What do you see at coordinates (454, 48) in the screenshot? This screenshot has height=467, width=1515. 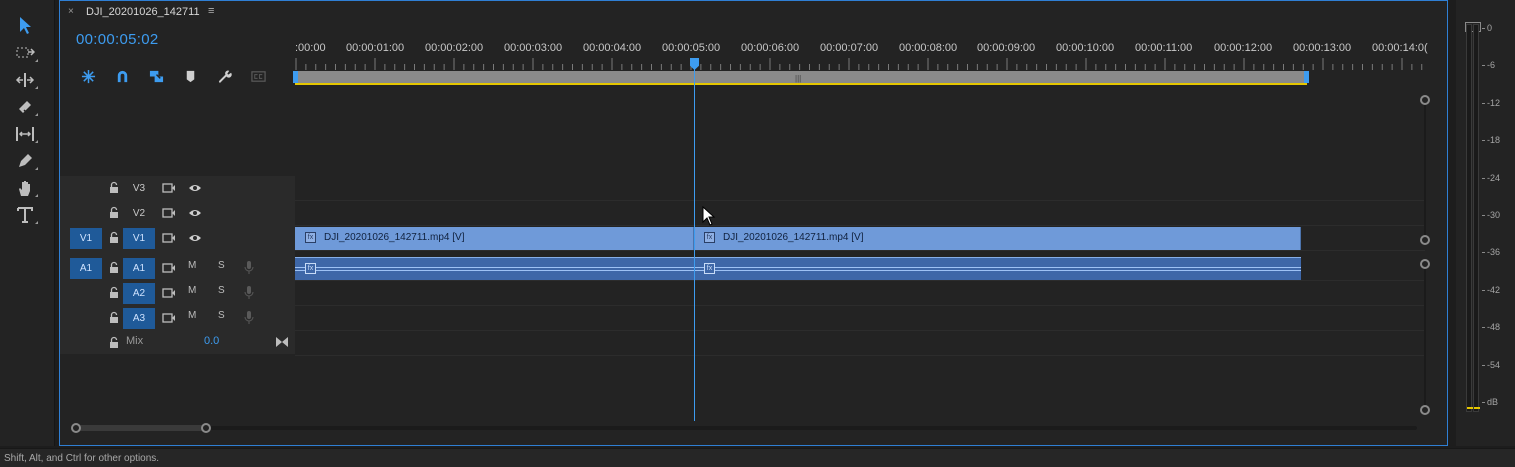 I see `ruler-label: 00:00:02:00` at bounding box center [454, 48].